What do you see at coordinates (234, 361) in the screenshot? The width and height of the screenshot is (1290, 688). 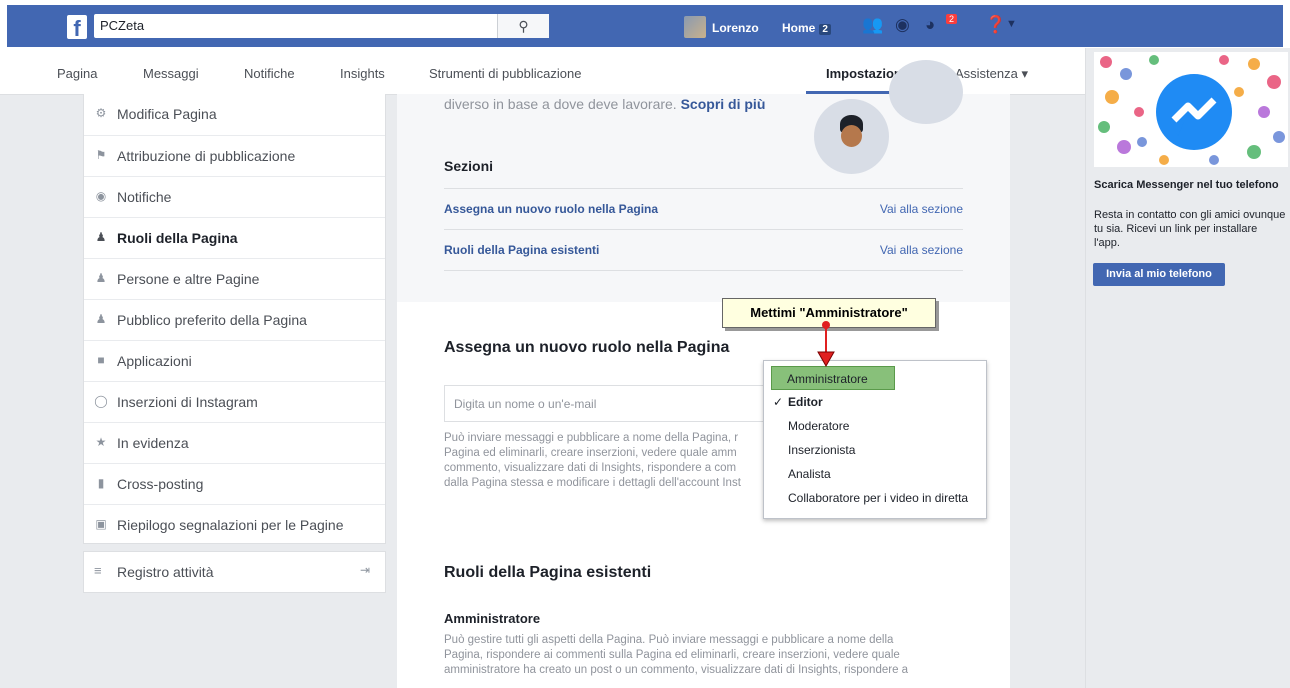 I see `sidebar-item-applicazioni: ■ Applicazioni` at bounding box center [234, 361].